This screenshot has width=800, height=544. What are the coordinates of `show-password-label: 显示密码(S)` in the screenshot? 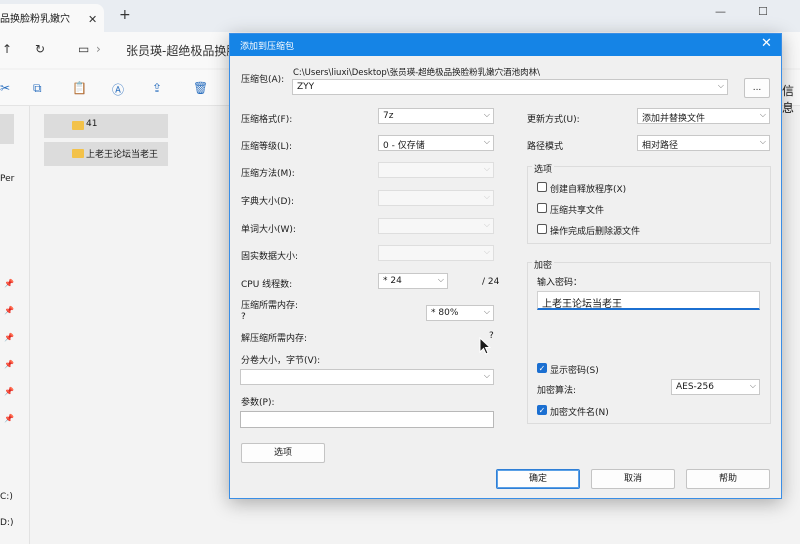 It's located at (574, 369).